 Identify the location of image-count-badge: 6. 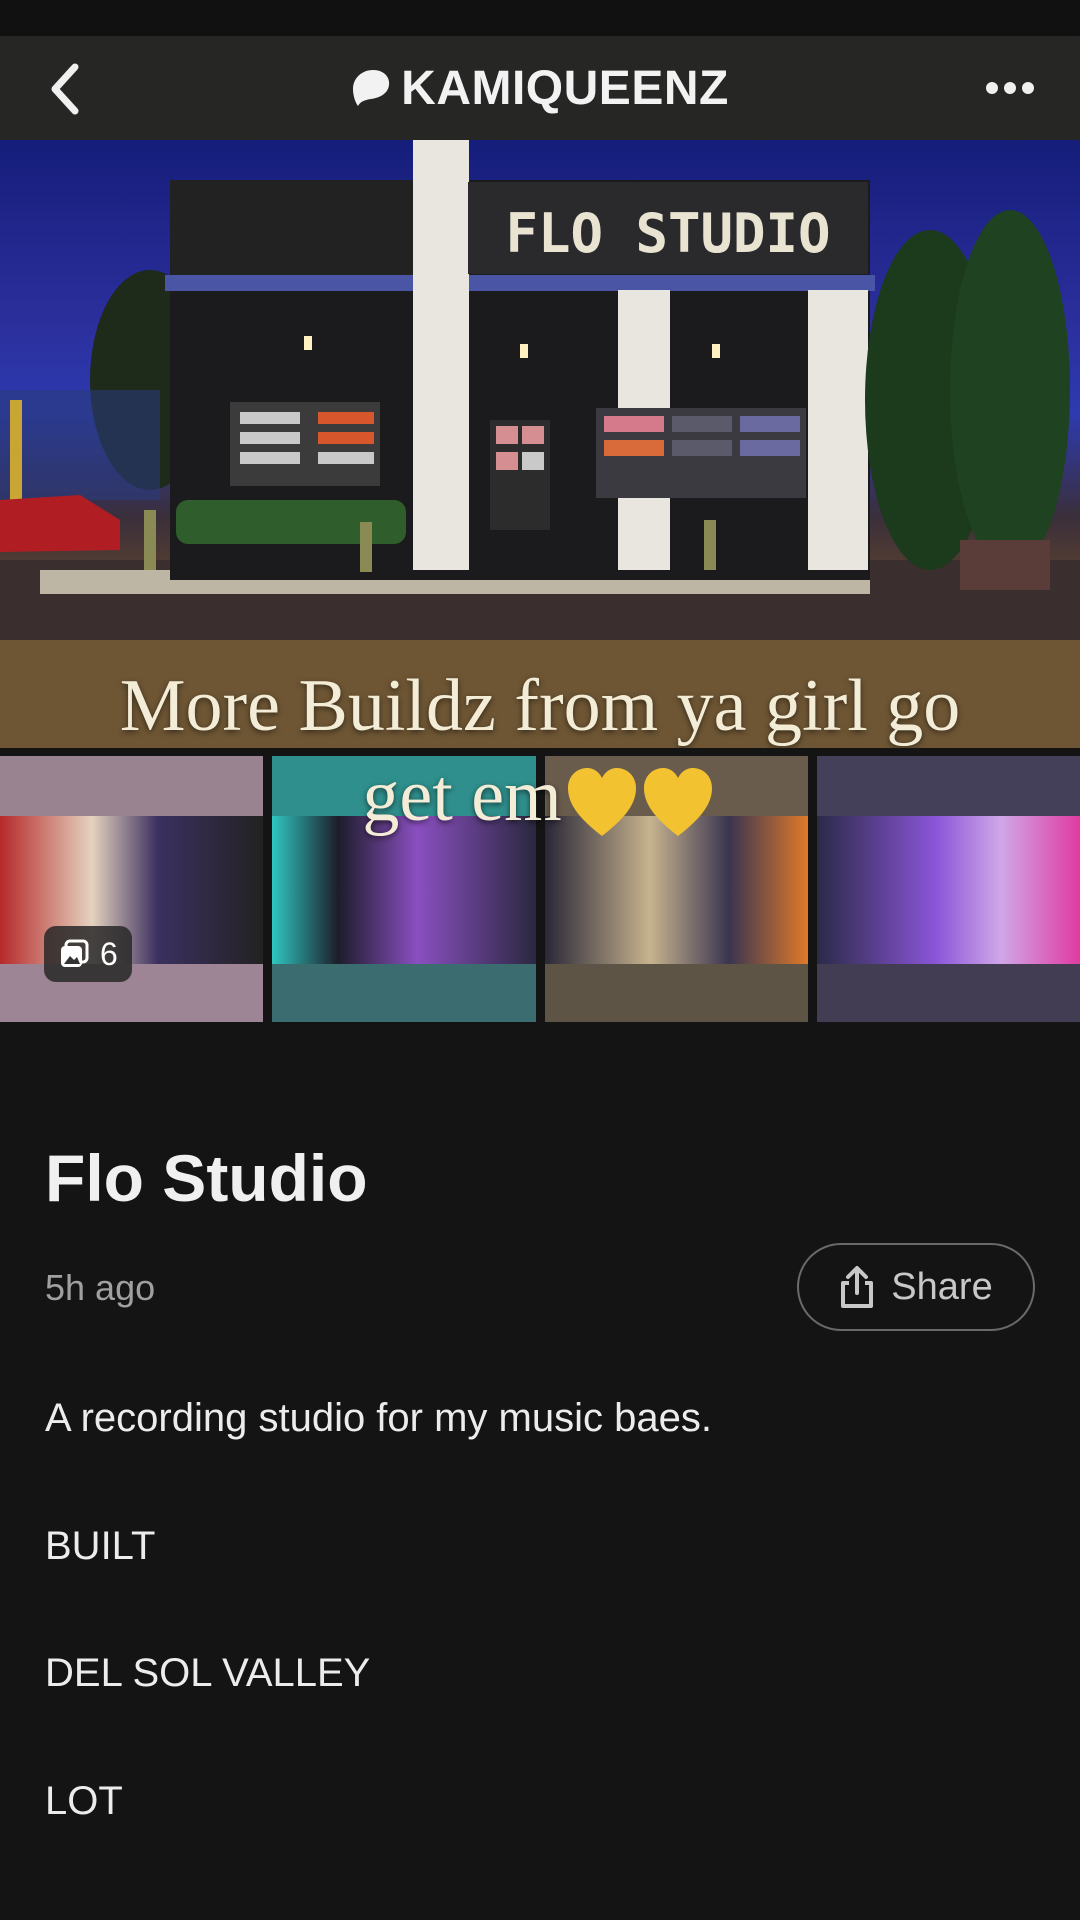
(88, 954).